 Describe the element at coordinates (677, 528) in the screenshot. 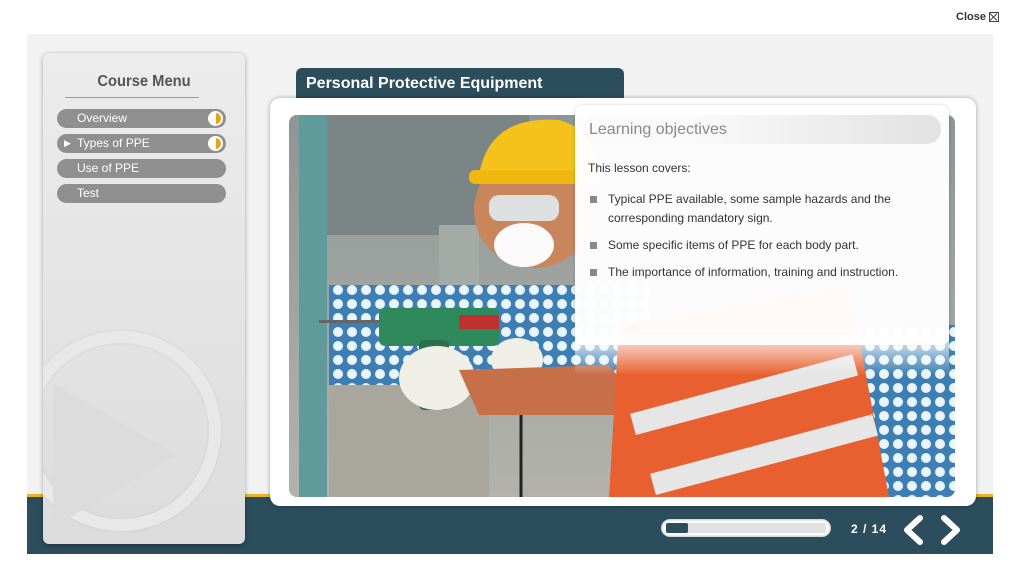

I see `progress-fill` at that location.